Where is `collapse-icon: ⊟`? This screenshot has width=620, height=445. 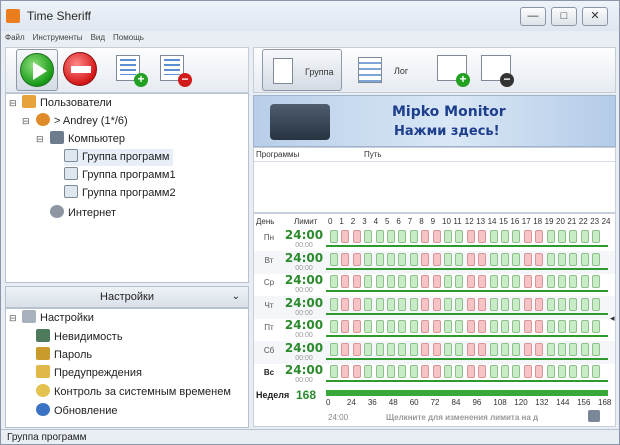
collapse-icon: ⊟ is located at coordinates (13, 318).